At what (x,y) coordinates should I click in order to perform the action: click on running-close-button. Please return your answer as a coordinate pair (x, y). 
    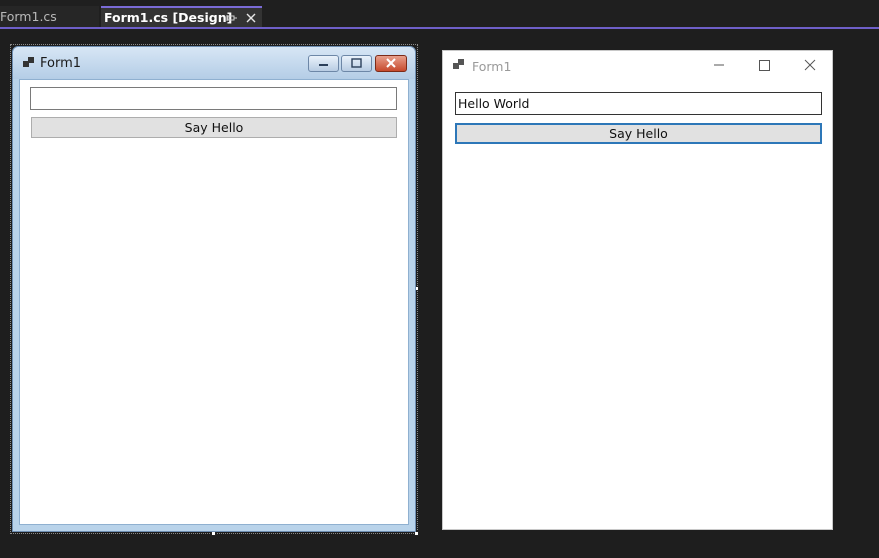
    Looking at the image, I should click on (810, 65).